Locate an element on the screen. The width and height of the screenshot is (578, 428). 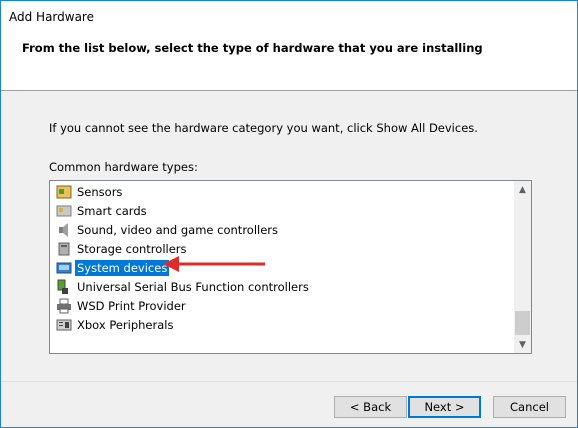
list-item-label: Smart cards is located at coordinates (112, 210).